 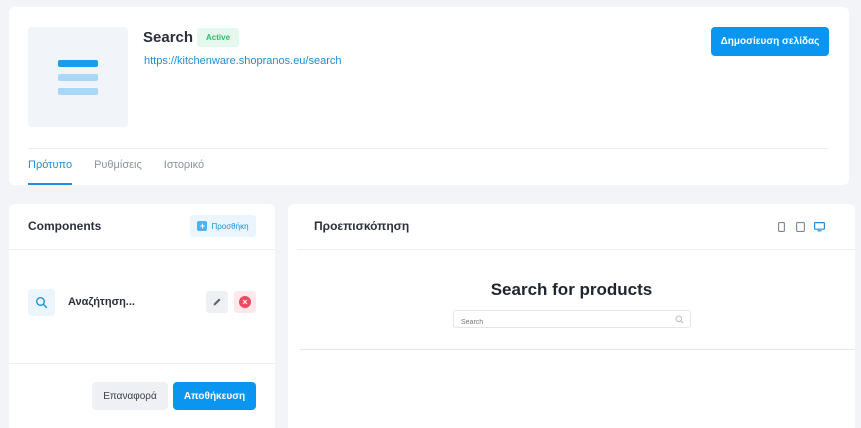 What do you see at coordinates (770, 41) in the screenshot?
I see `publish-page-button: Δημοσίευση σελίδας` at bounding box center [770, 41].